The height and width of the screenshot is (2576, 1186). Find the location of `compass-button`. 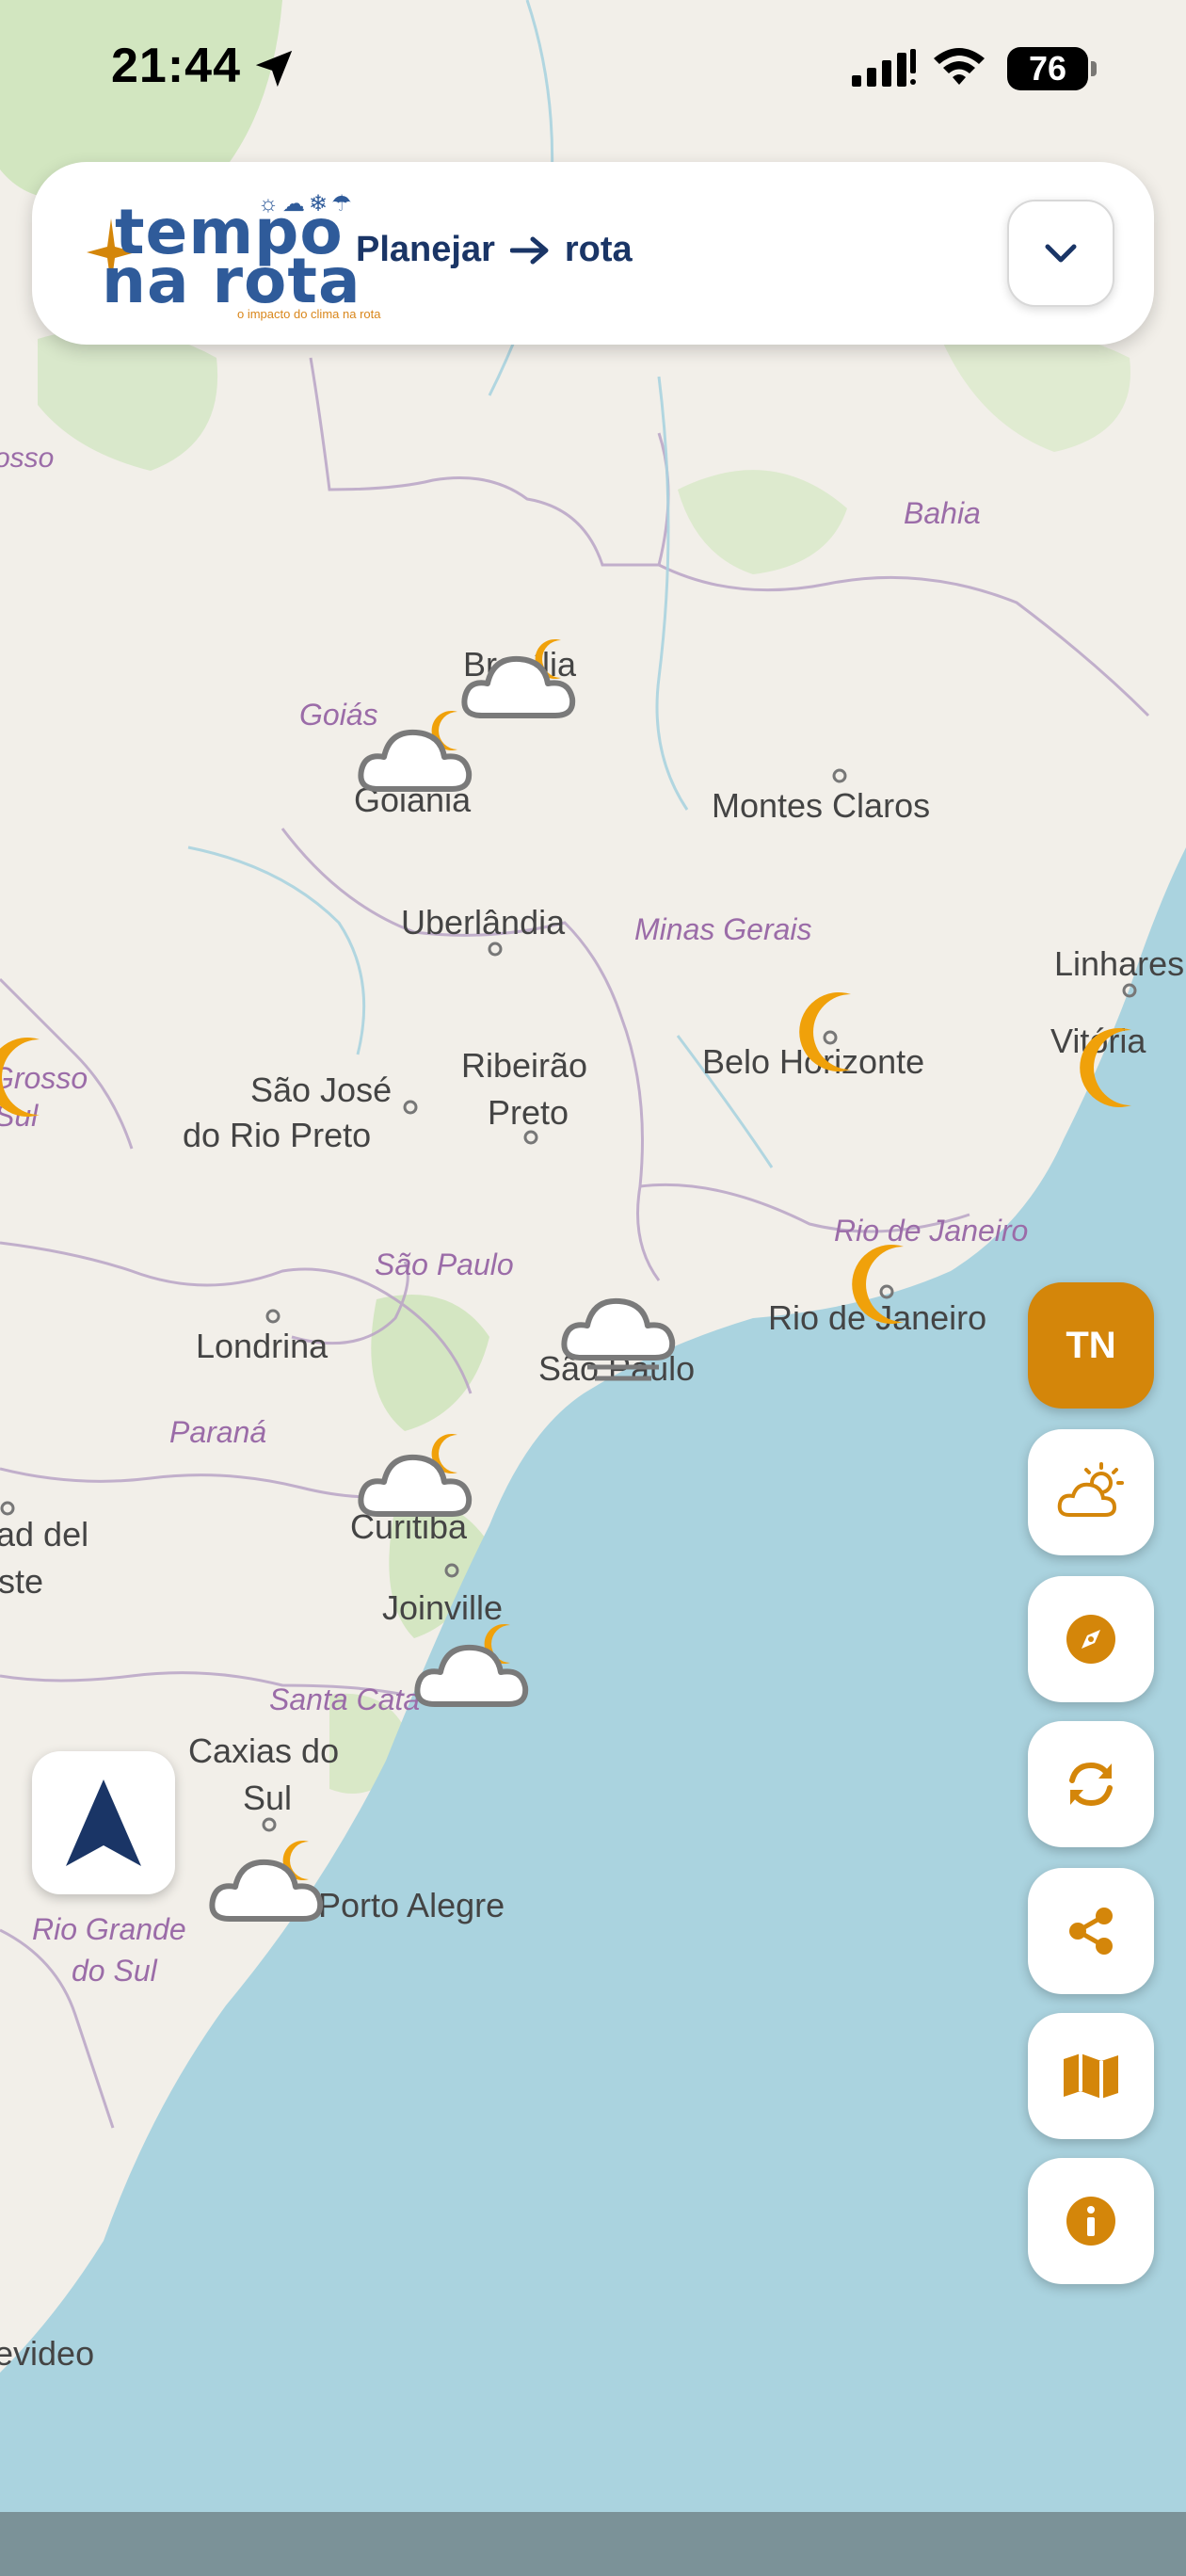

compass-button is located at coordinates (1091, 1639).